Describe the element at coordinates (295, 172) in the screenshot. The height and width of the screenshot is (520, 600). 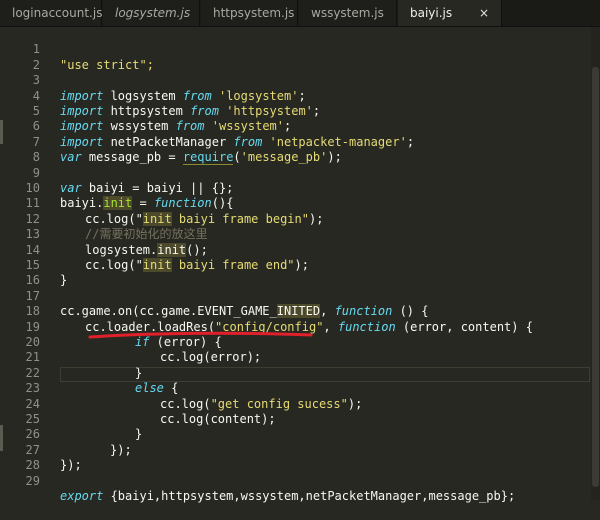
I see `code-line-9: 9 var baiyi = baiyi || {};` at that location.